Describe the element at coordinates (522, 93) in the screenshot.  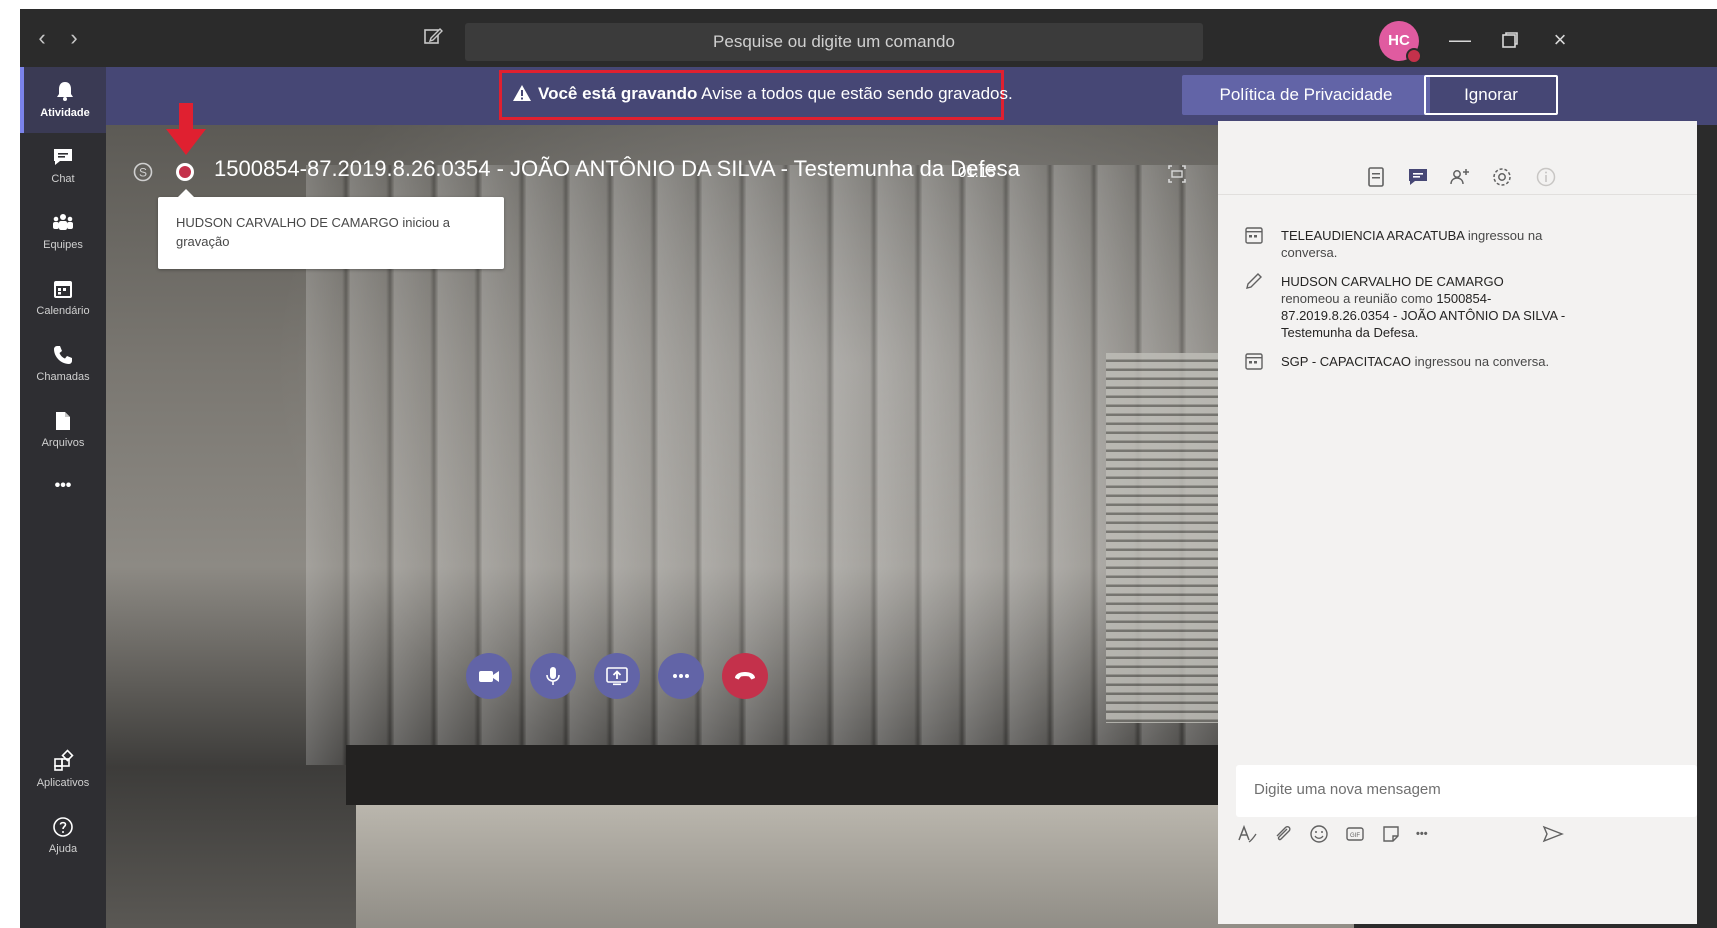
I see `warning-icon` at that location.